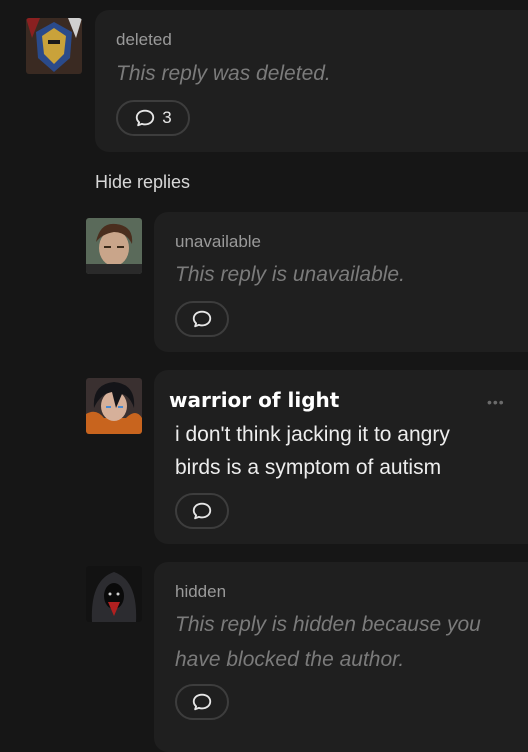 The height and width of the screenshot is (752, 528). Describe the element at coordinates (308, 467) in the screenshot. I see `reply-text-line-2: birds is a symptom of autism` at that location.